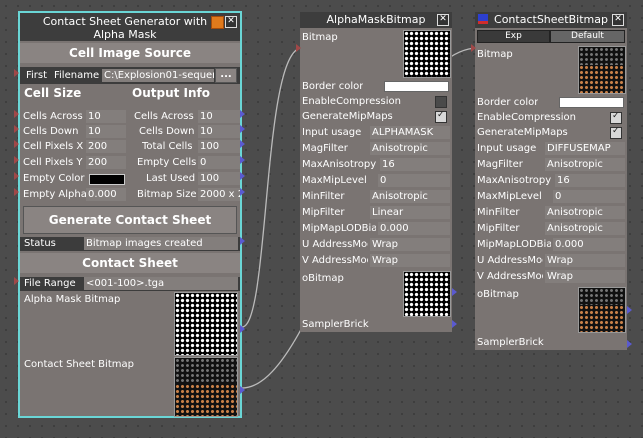 Image resolution: width=643 pixels, height=438 pixels. What do you see at coordinates (242, 329) in the screenshot?
I see `alpha-mask-output-port` at bounding box center [242, 329].